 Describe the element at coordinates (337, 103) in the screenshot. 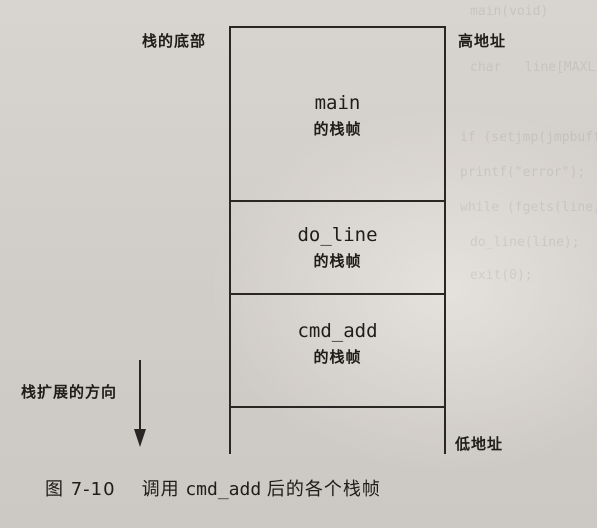

I see `frame-function-name: main` at that location.